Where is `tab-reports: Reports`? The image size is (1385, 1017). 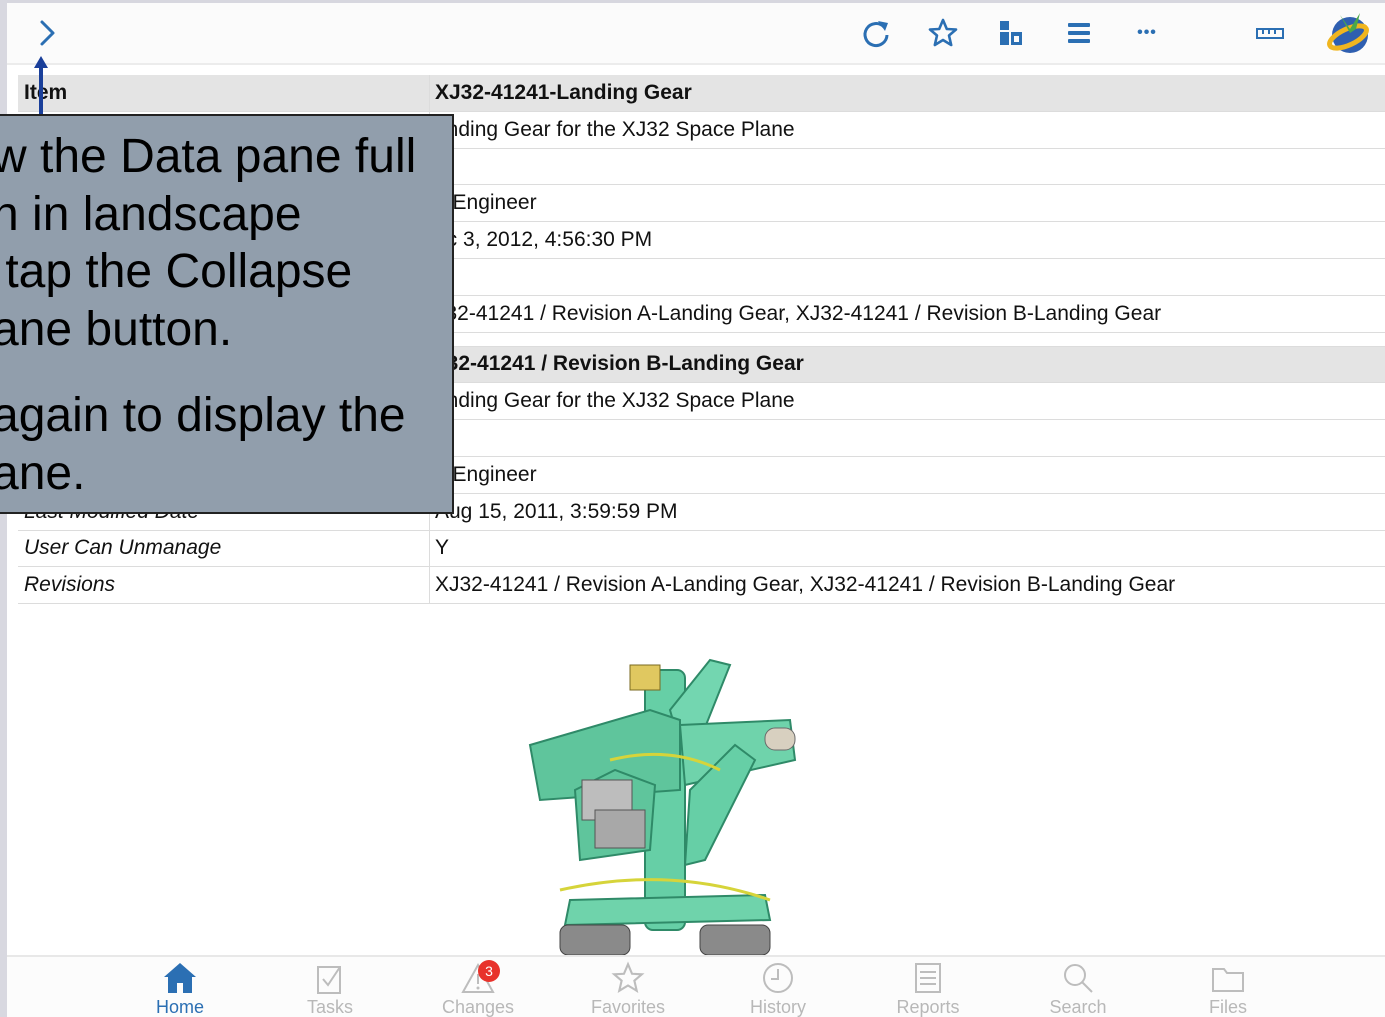
tab-reports: Reports is located at coordinates (928, 988).